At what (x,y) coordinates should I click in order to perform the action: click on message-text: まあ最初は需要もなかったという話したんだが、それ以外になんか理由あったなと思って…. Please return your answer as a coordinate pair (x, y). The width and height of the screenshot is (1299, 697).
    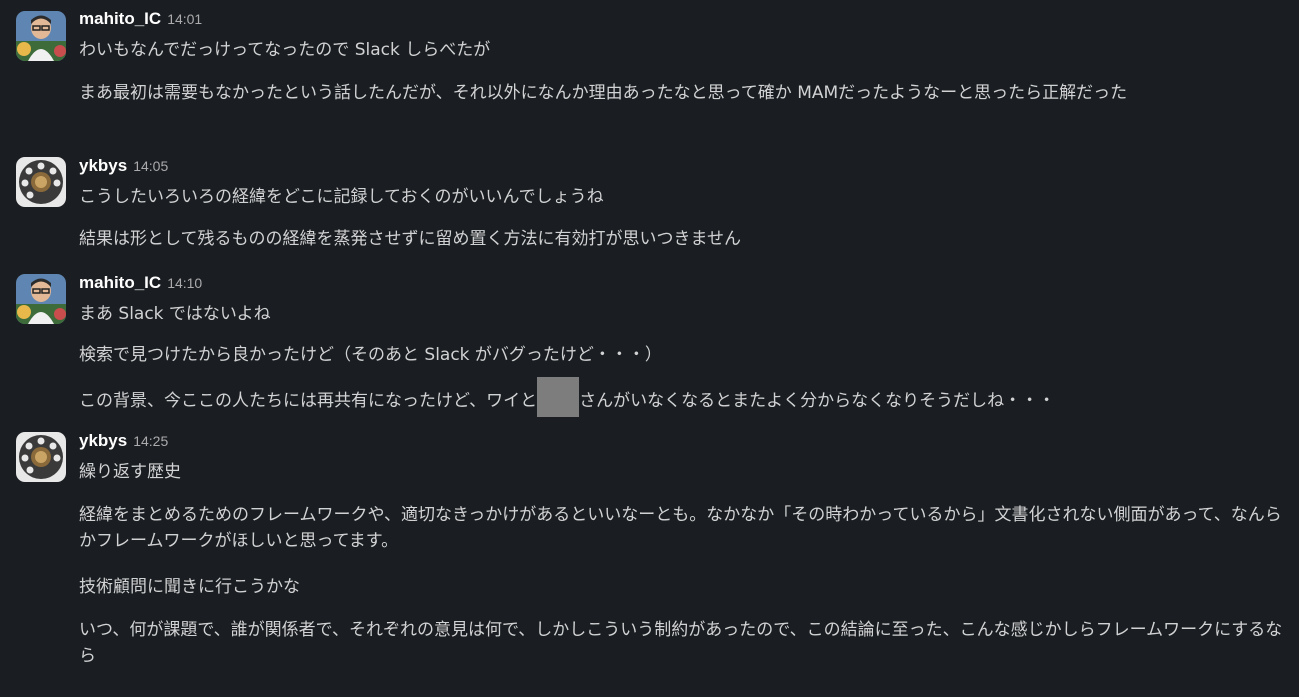
    Looking at the image, I should click on (603, 93).